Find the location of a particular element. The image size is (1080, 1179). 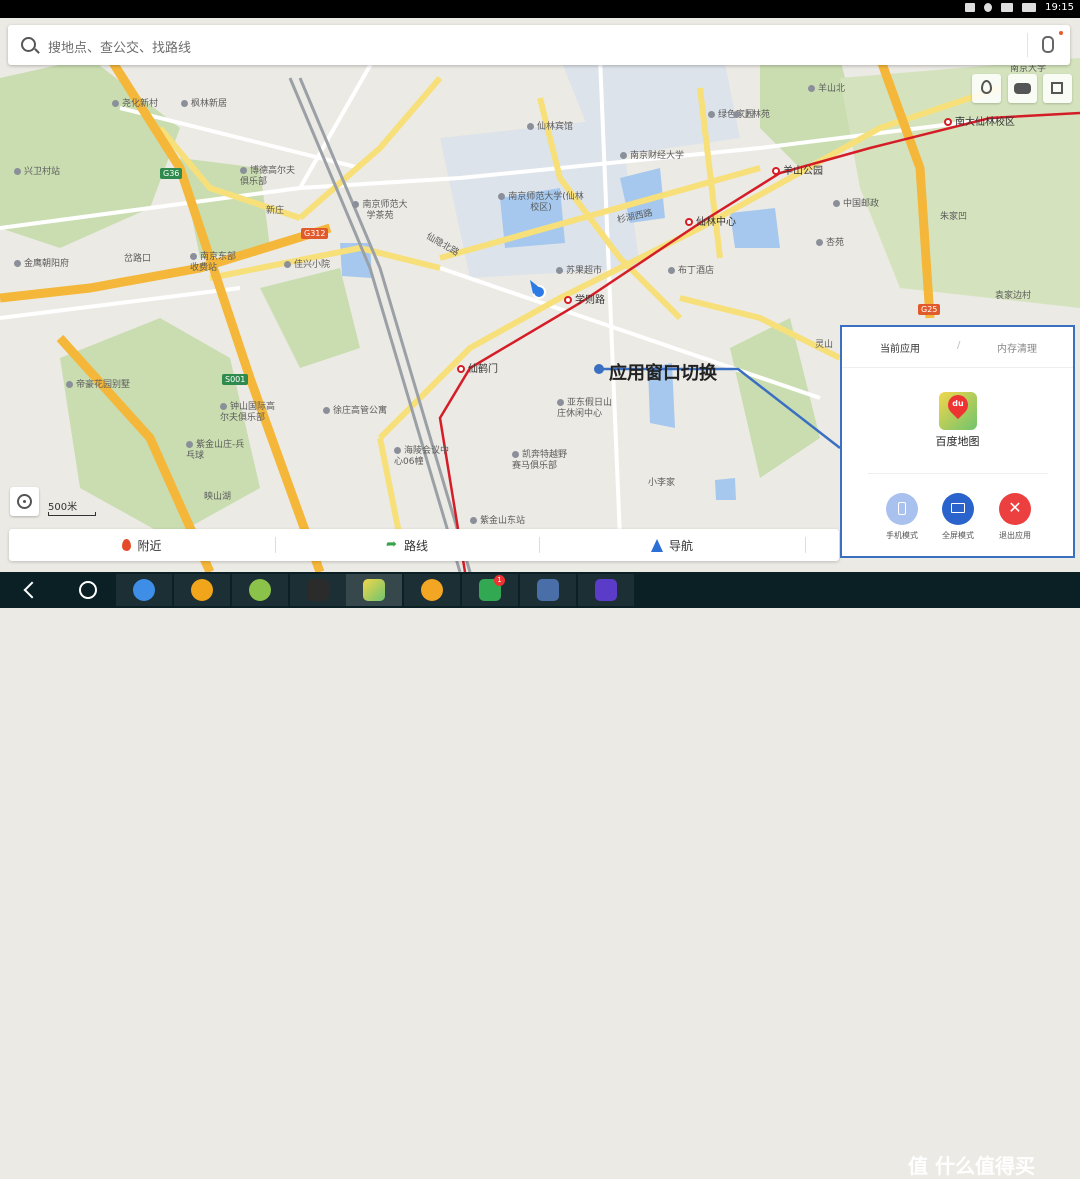

home-button is located at coordinates (88, 590).